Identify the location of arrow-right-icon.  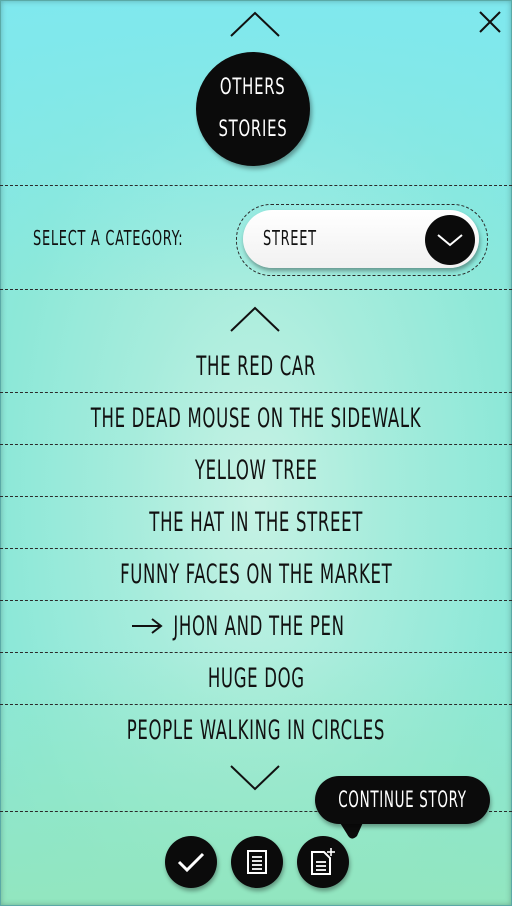
(147, 626).